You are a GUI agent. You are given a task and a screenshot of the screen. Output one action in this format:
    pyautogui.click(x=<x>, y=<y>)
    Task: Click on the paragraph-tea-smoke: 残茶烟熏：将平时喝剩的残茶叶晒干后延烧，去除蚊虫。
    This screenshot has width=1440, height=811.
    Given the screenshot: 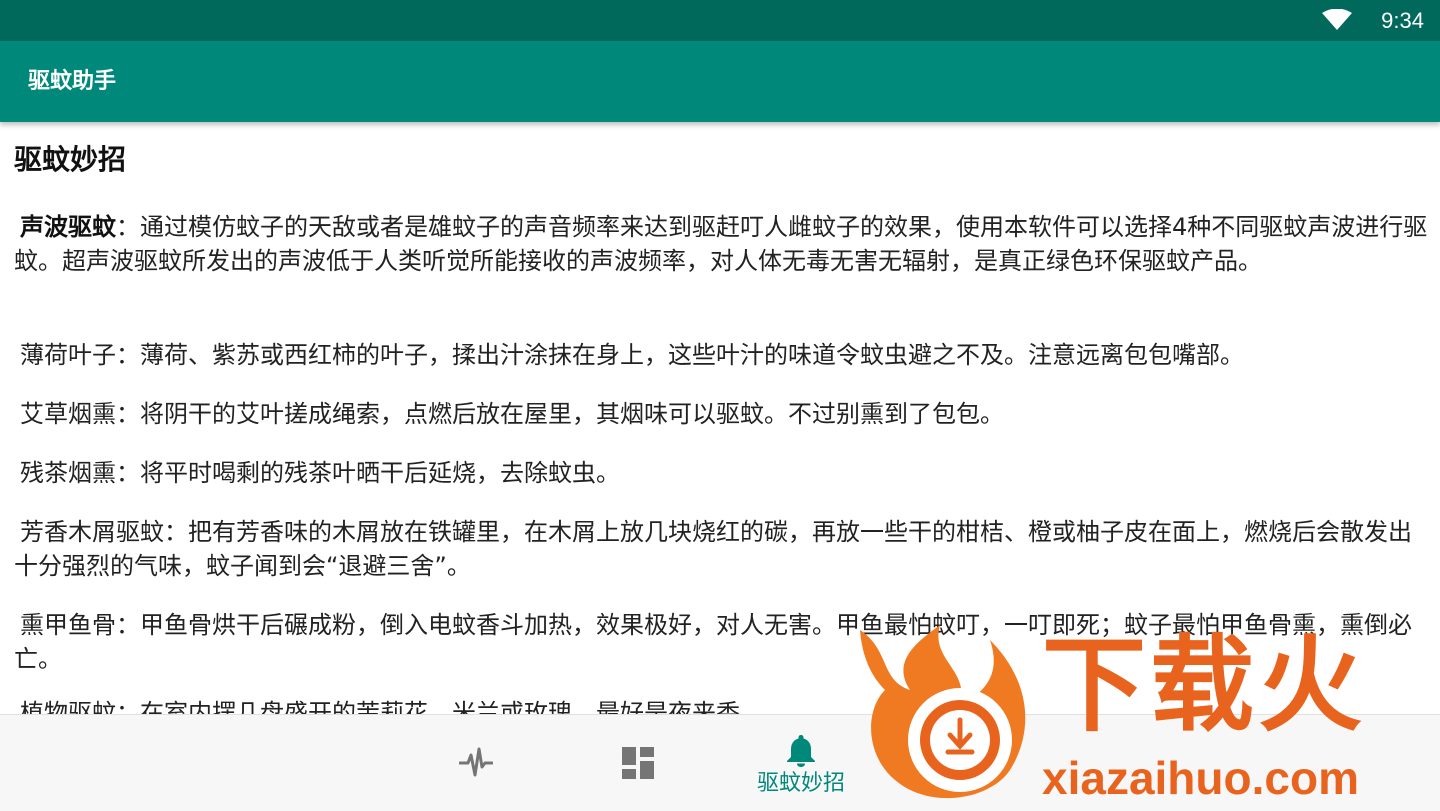 What is the action you would take?
    pyautogui.click(x=721, y=473)
    